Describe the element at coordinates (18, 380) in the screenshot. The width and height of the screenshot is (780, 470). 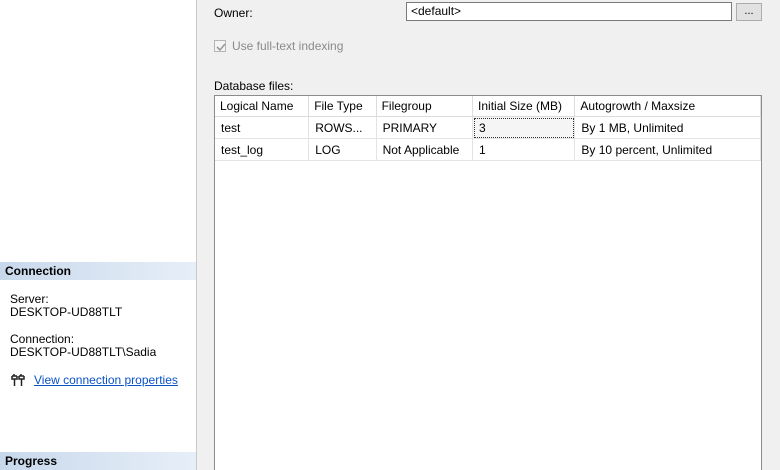
I see `connection-plug-icon` at that location.